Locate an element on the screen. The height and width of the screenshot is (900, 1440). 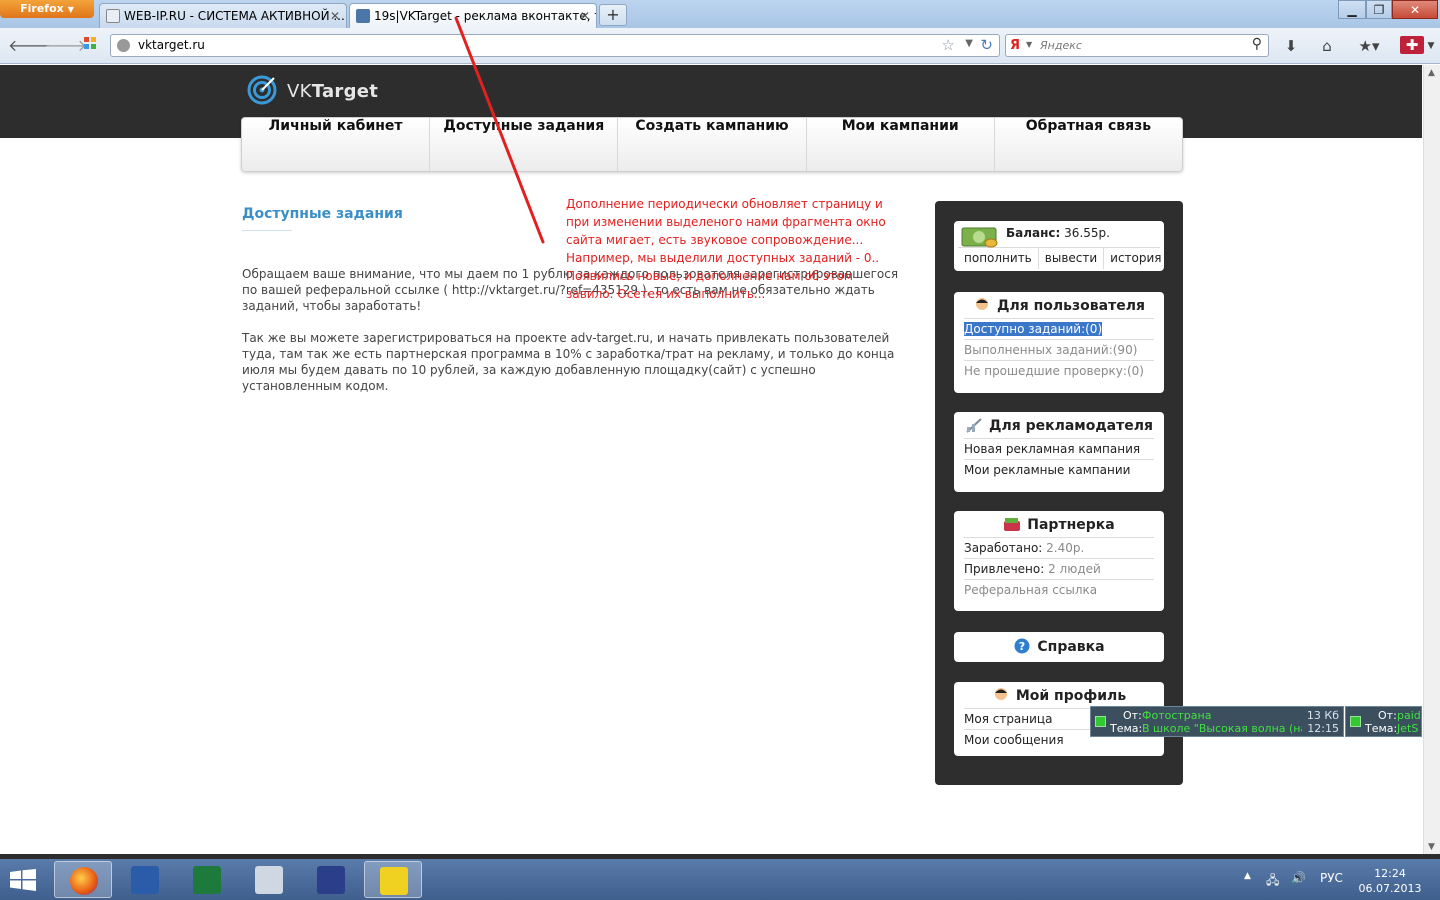
help-question-icon: ? is located at coordinates (1022, 646).